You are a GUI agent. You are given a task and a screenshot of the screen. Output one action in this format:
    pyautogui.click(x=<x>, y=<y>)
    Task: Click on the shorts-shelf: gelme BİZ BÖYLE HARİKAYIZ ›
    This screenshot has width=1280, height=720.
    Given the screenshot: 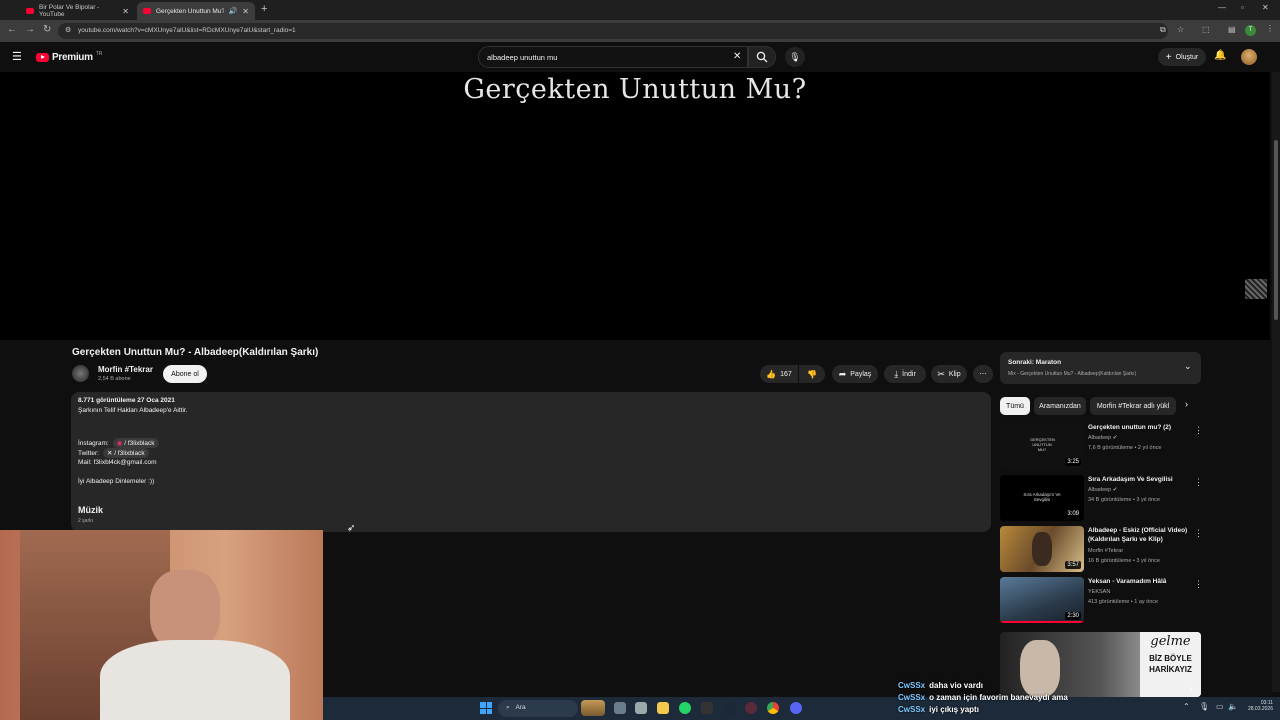 What is the action you would take?
    pyautogui.click(x=1100, y=664)
    